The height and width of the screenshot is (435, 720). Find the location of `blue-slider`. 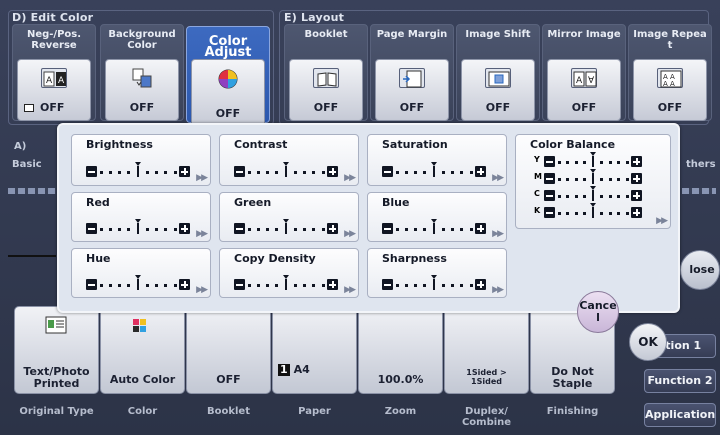

blue-slider is located at coordinates (434, 227).